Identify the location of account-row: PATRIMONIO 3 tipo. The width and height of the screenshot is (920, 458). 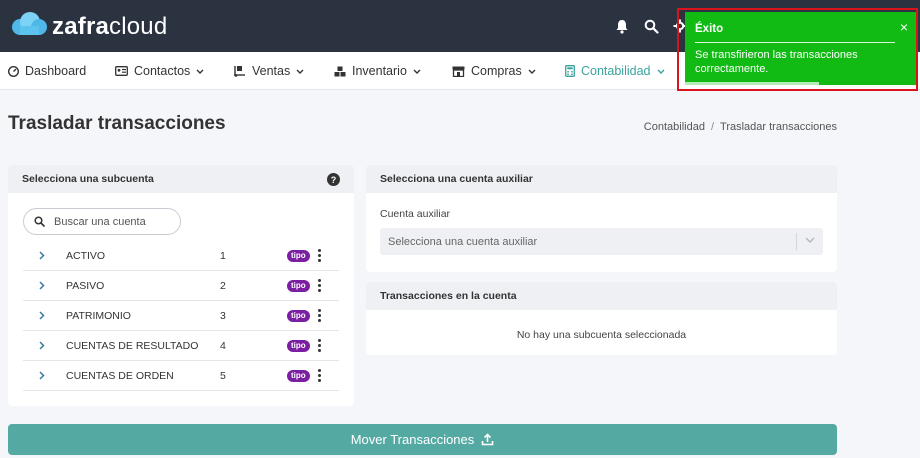
(181, 316).